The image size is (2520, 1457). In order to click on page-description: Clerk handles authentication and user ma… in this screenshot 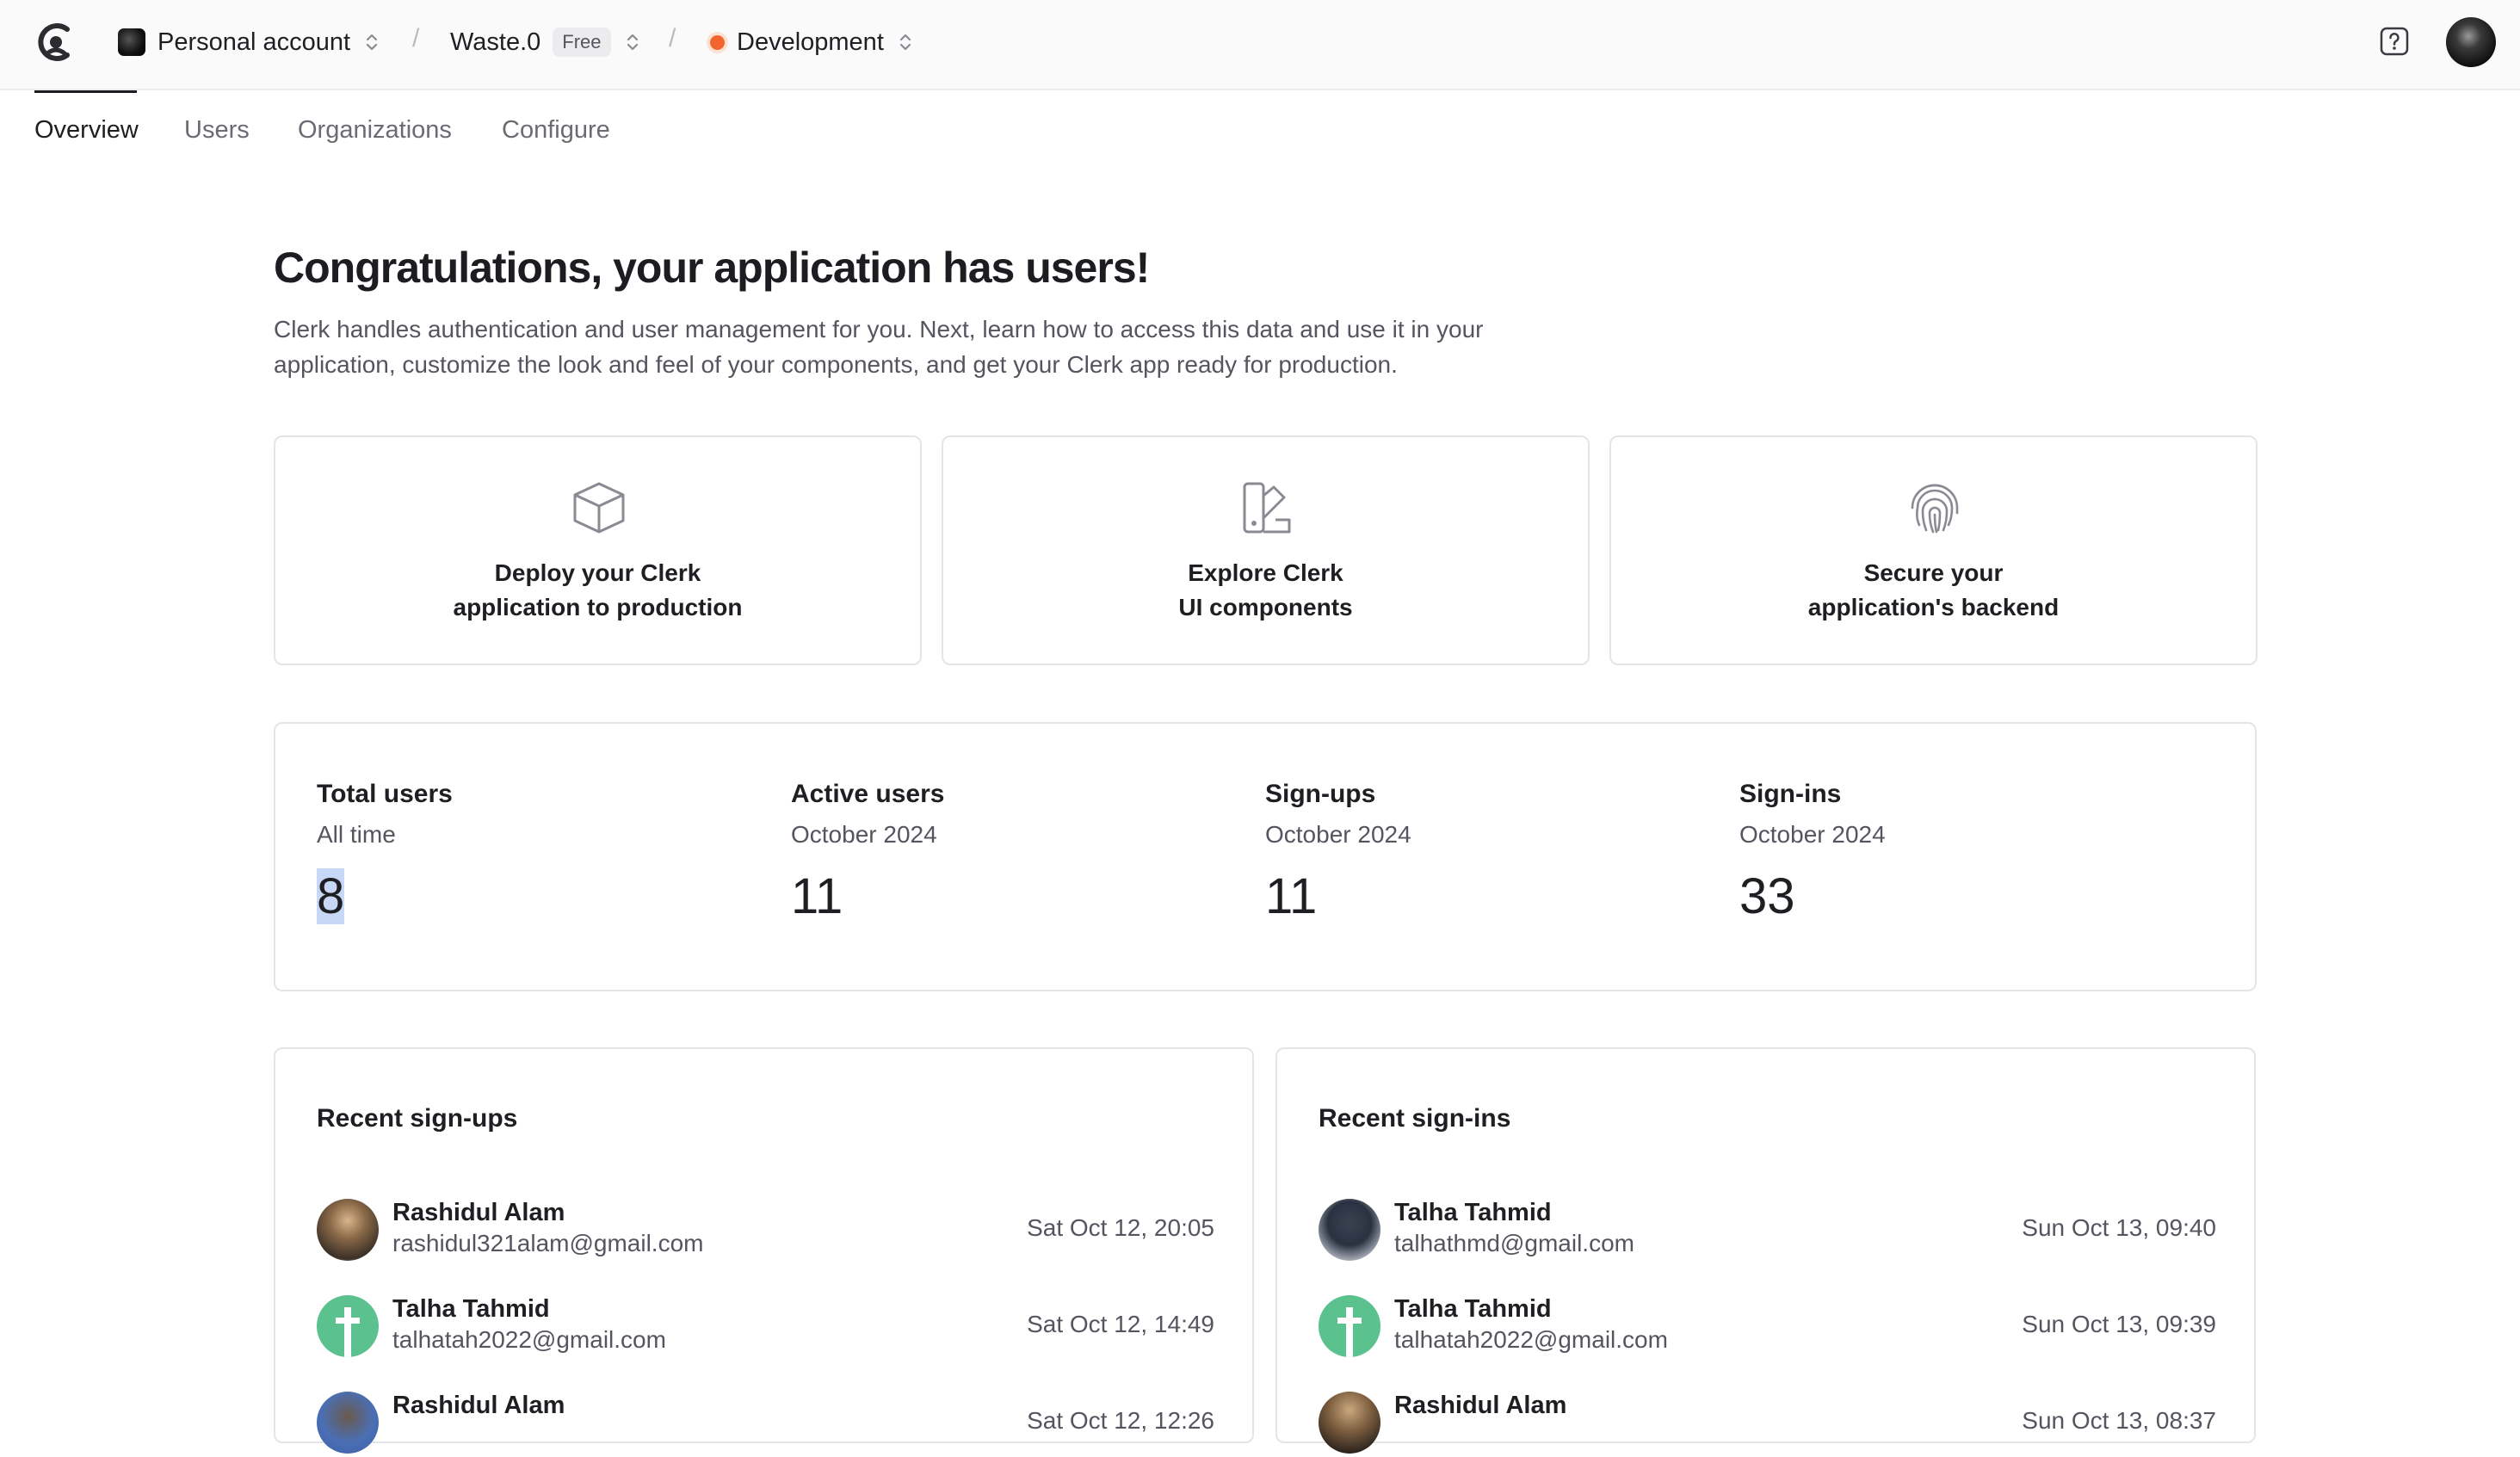, I will do `click(879, 347)`.